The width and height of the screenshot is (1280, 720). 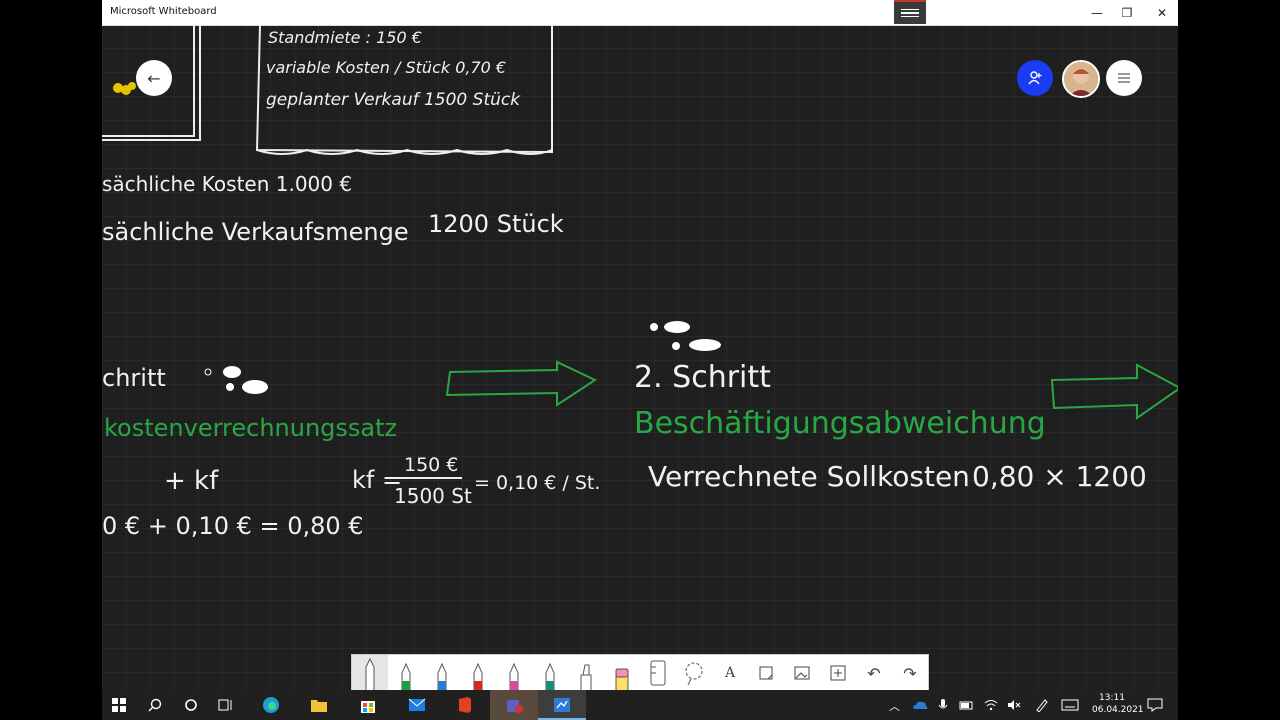 What do you see at coordinates (840, 423) in the screenshot?
I see `step2-subheading: Beschäftigungsabweichung` at bounding box center [840, 423].